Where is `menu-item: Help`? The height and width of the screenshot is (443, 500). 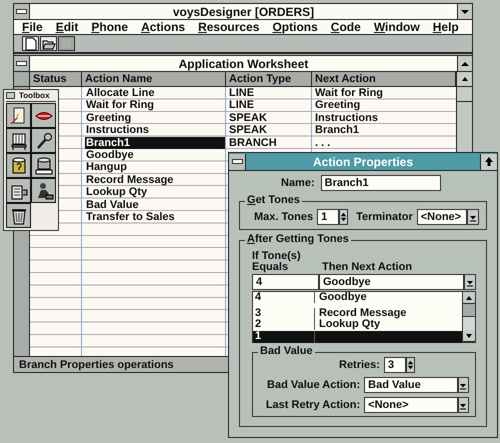 menu-item: Help is located at coordinates (445, 27).